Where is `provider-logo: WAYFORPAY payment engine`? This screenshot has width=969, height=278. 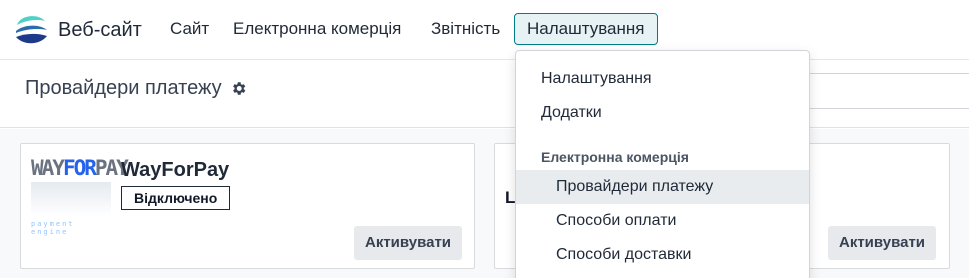
provider-logo: WAYFORPAY payment engine is located at coordinates (80, 196).